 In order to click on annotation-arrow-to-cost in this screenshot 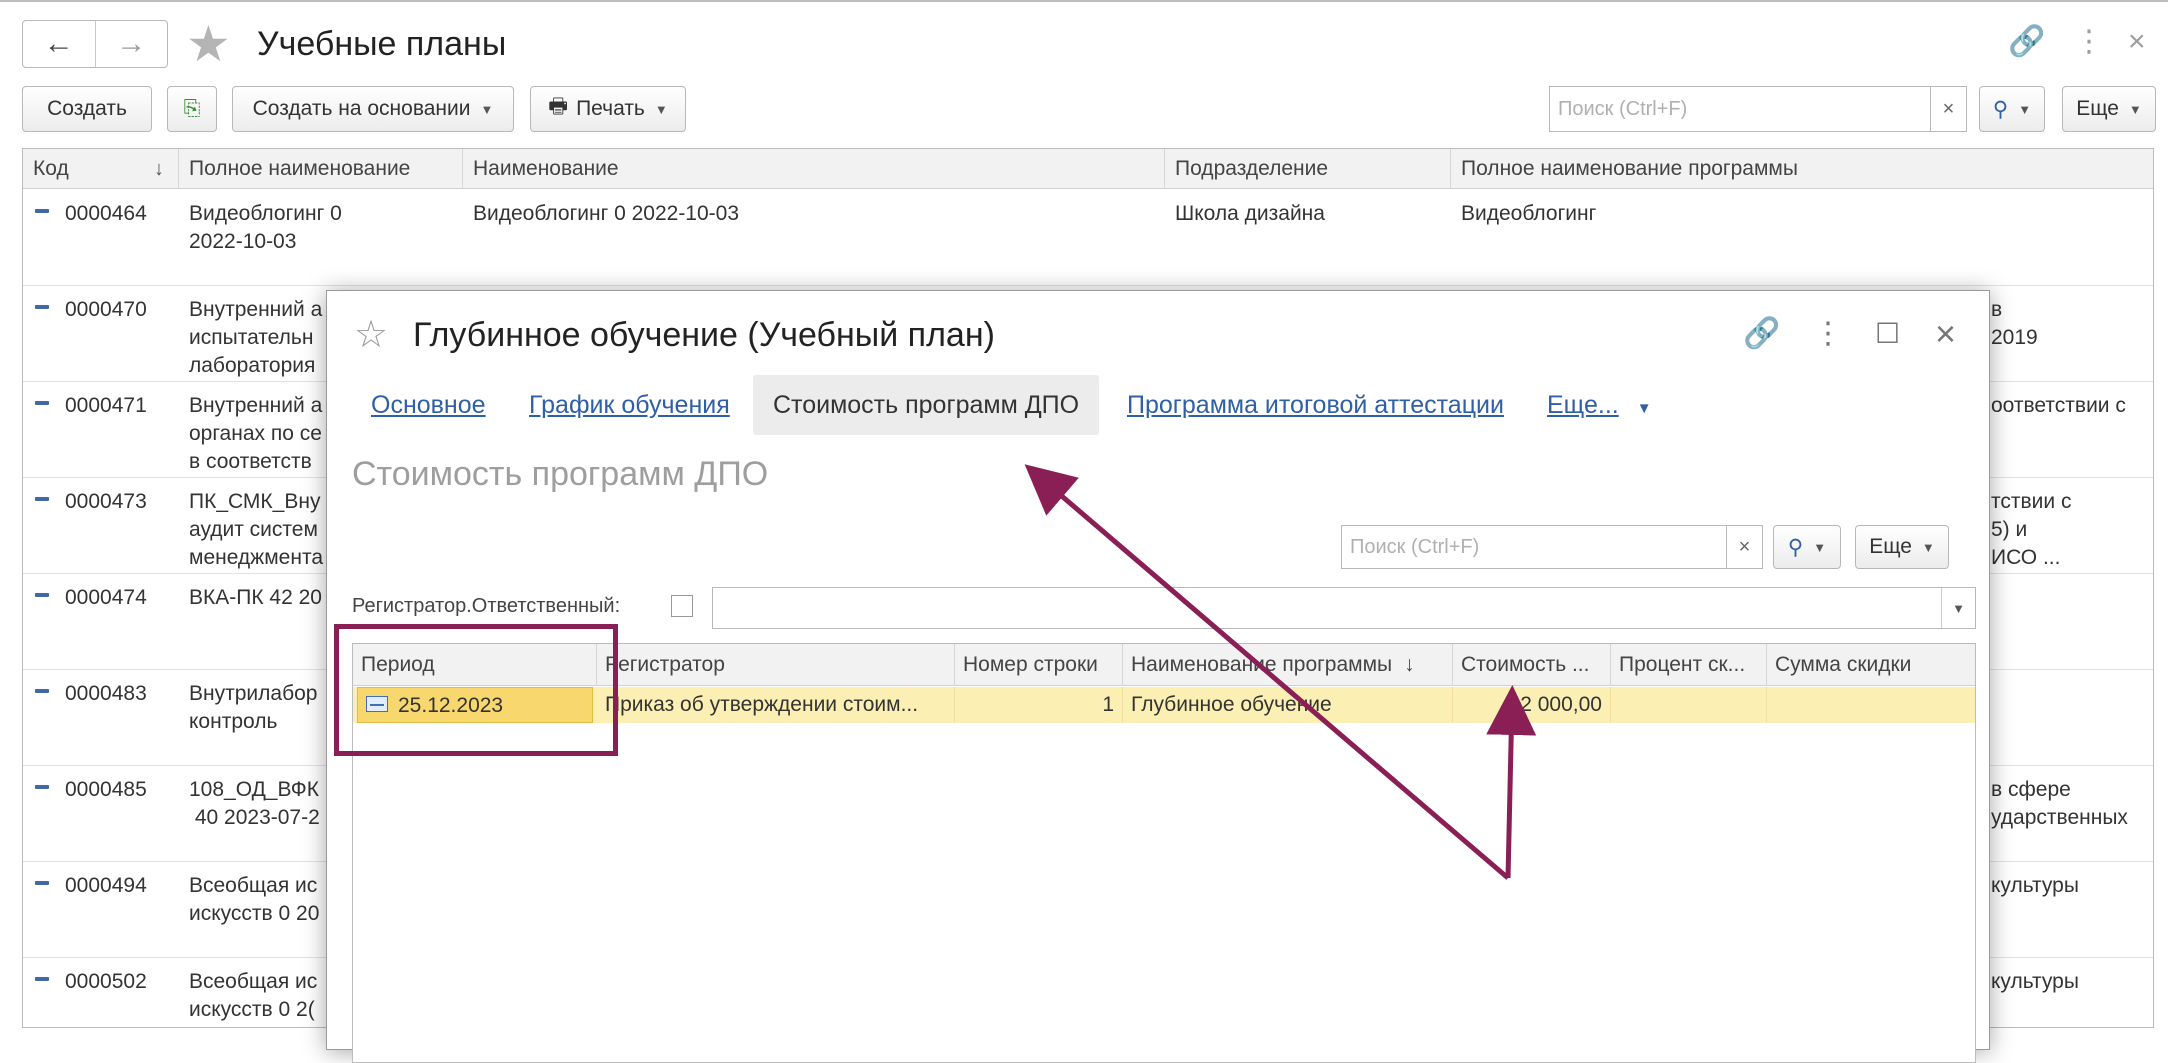, I will do `click(1511, 782)`.